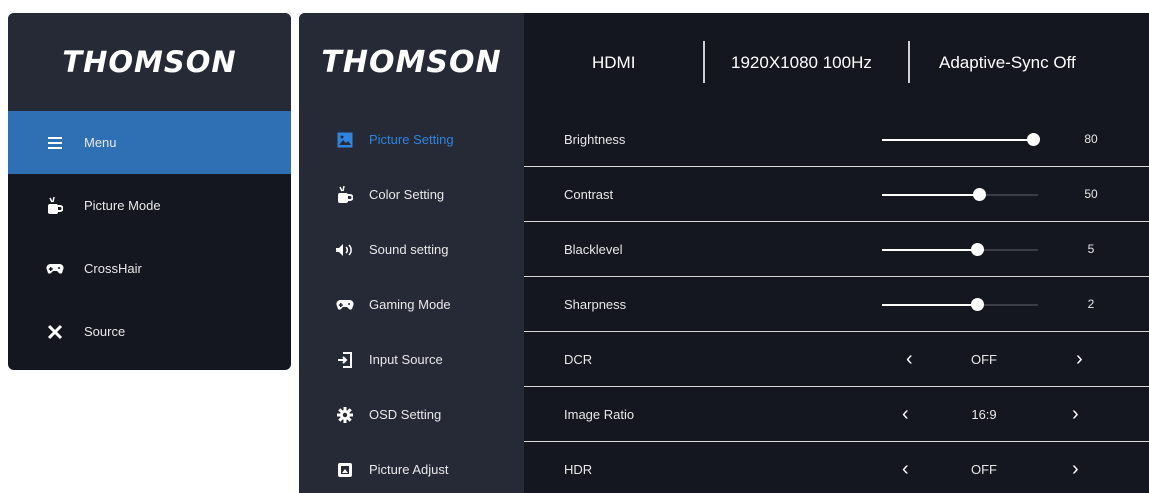 This screenshot has height=493, width=1149. Describe the element at coordinates (1091, 249) in the screenshot. I see `setting-value: 5` at that location.